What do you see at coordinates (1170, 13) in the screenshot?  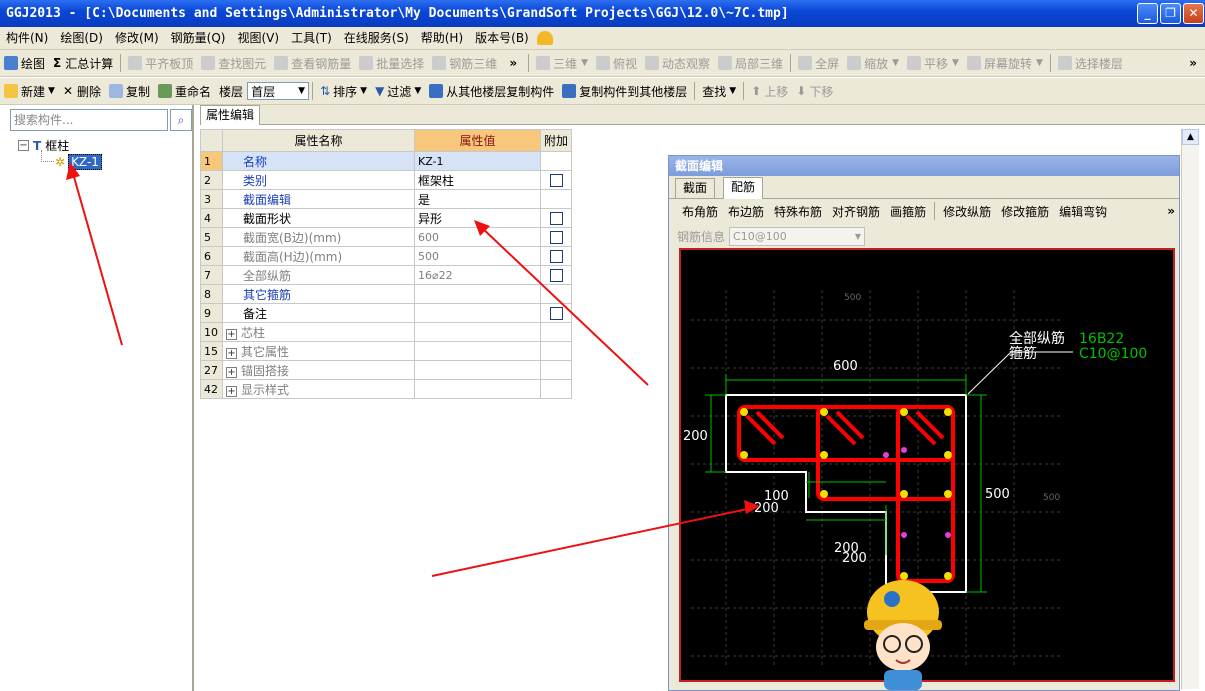 I see `maximize-button: ❐` at bounding box center [1170, 13].